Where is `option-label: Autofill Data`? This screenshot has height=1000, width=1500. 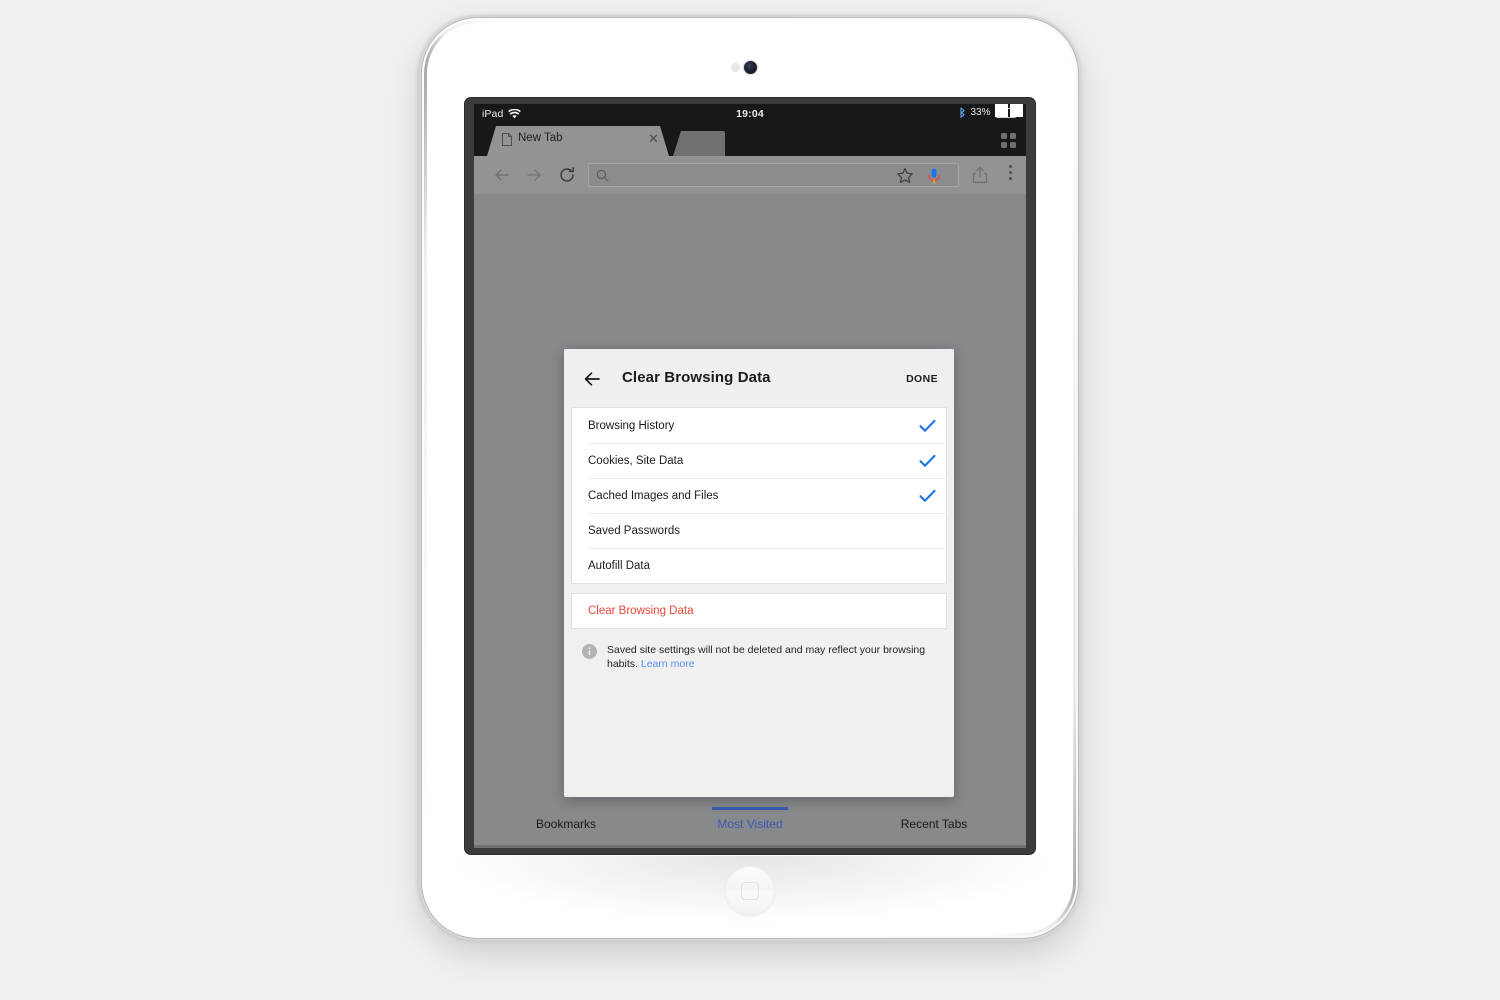 option-label: Autofill Data is located at coordinates (619, 565).